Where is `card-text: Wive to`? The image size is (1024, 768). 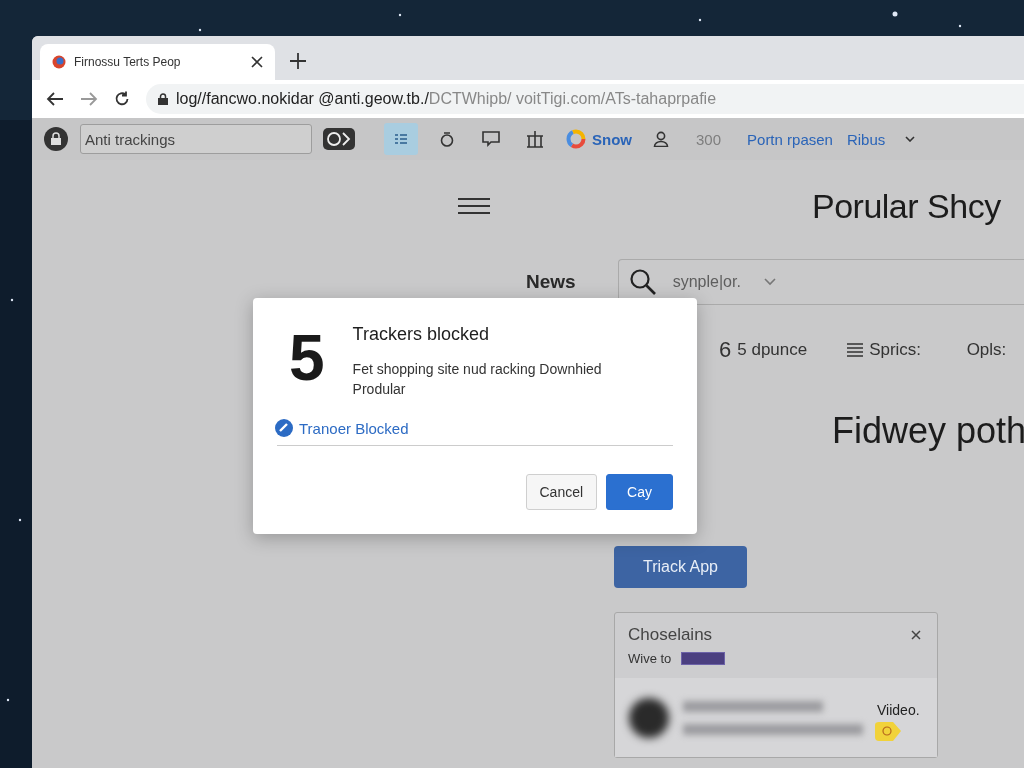 card-text: Wive to is located at coordinates (650, 658).